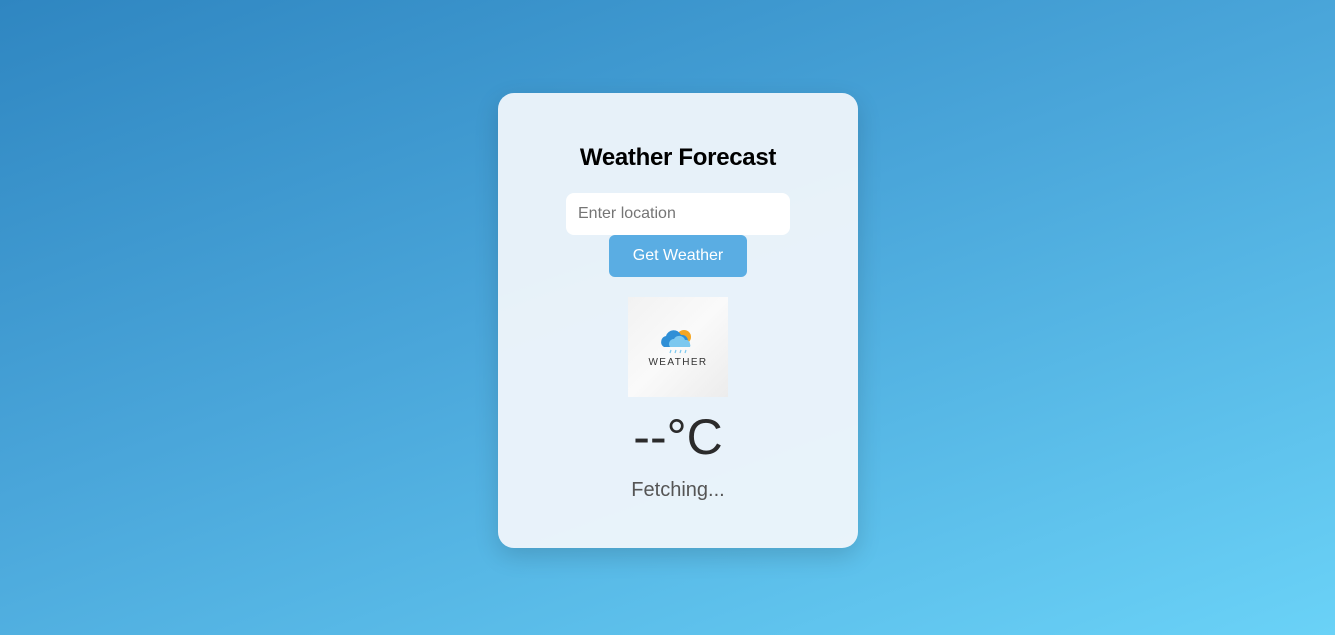  What do you see at coordinates (676, 341) in the screenshot?
I see `cloud-sun-rain-icon` at bounding box center [676, 341].